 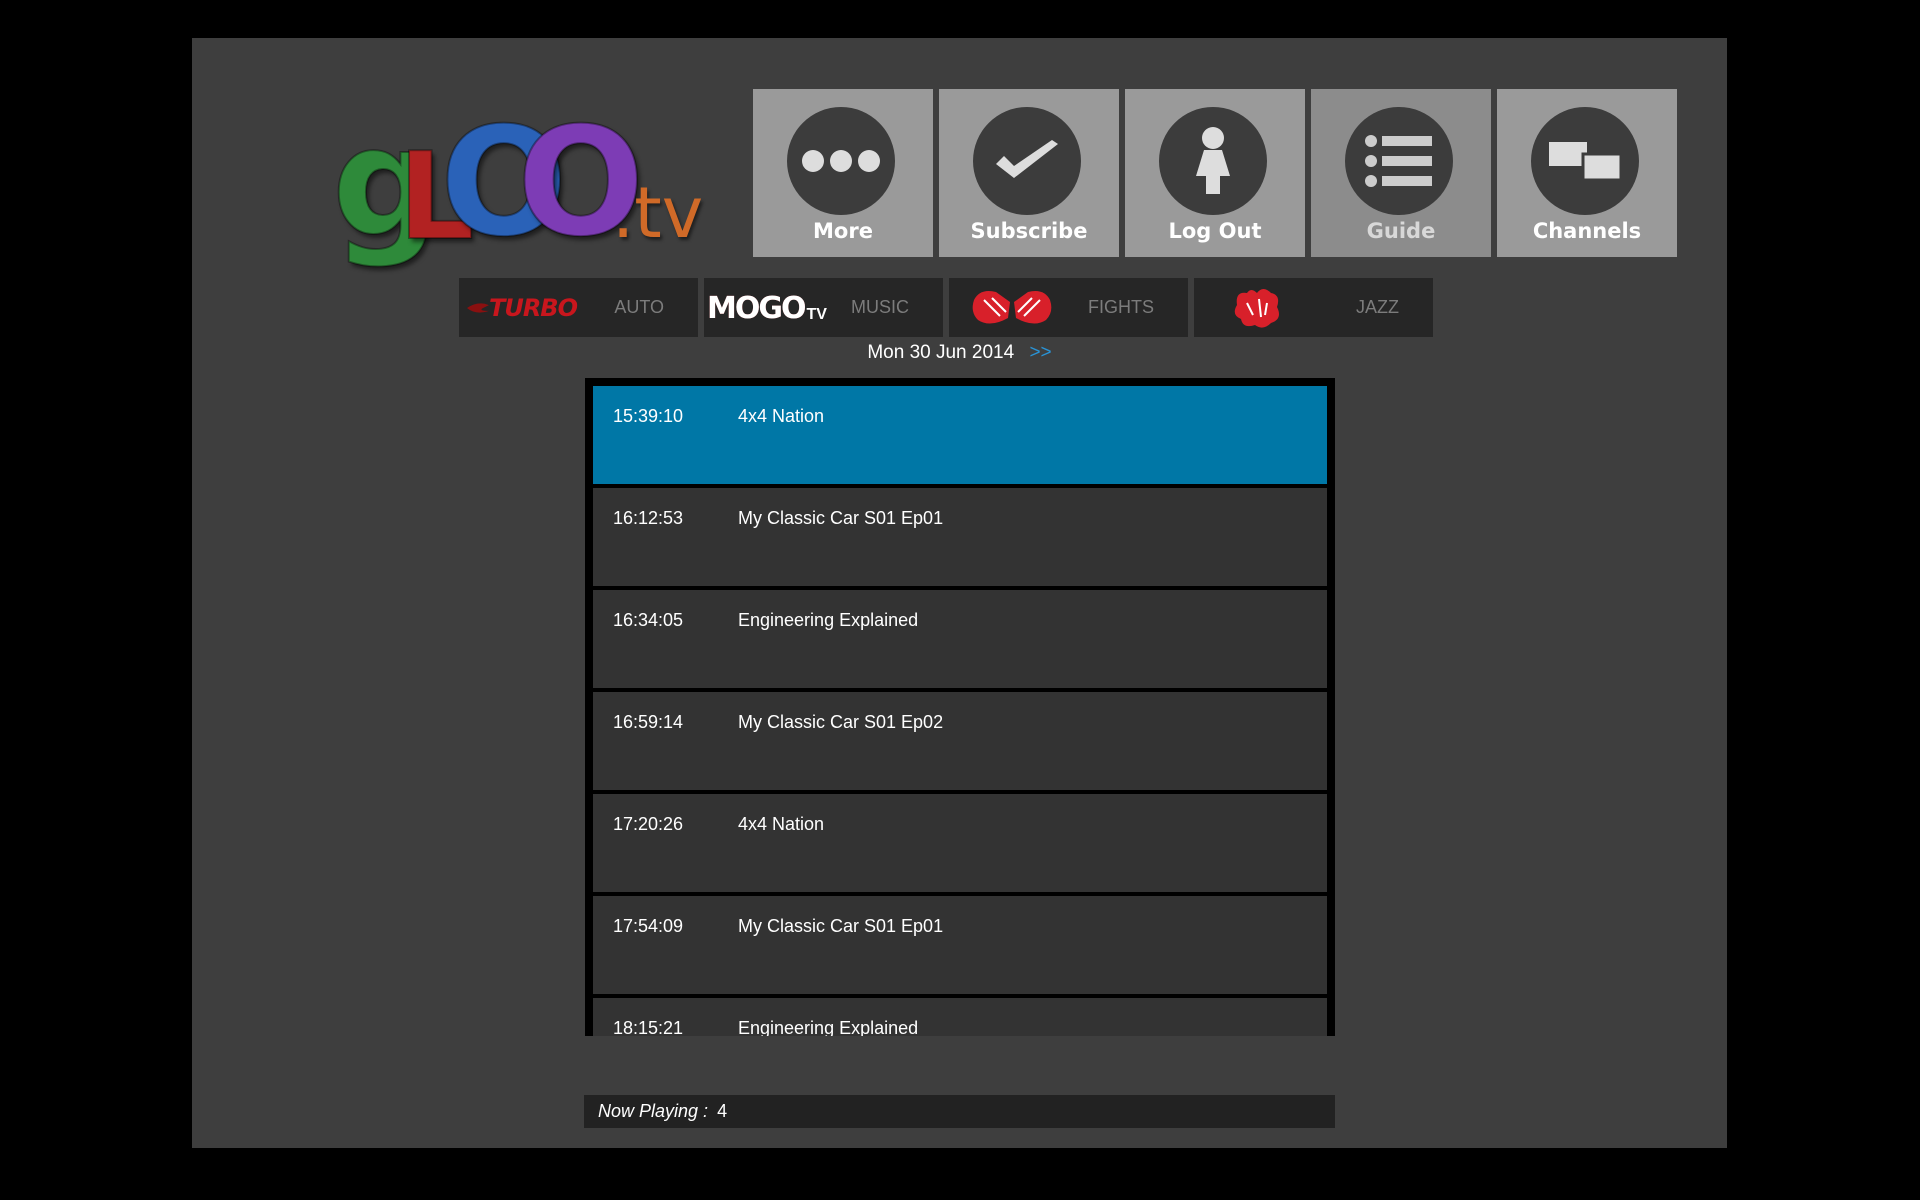 What do you see at coordinates (1585, 161) in the screenshot?
I see `channels-icon` at bounding box center [1585, 161].